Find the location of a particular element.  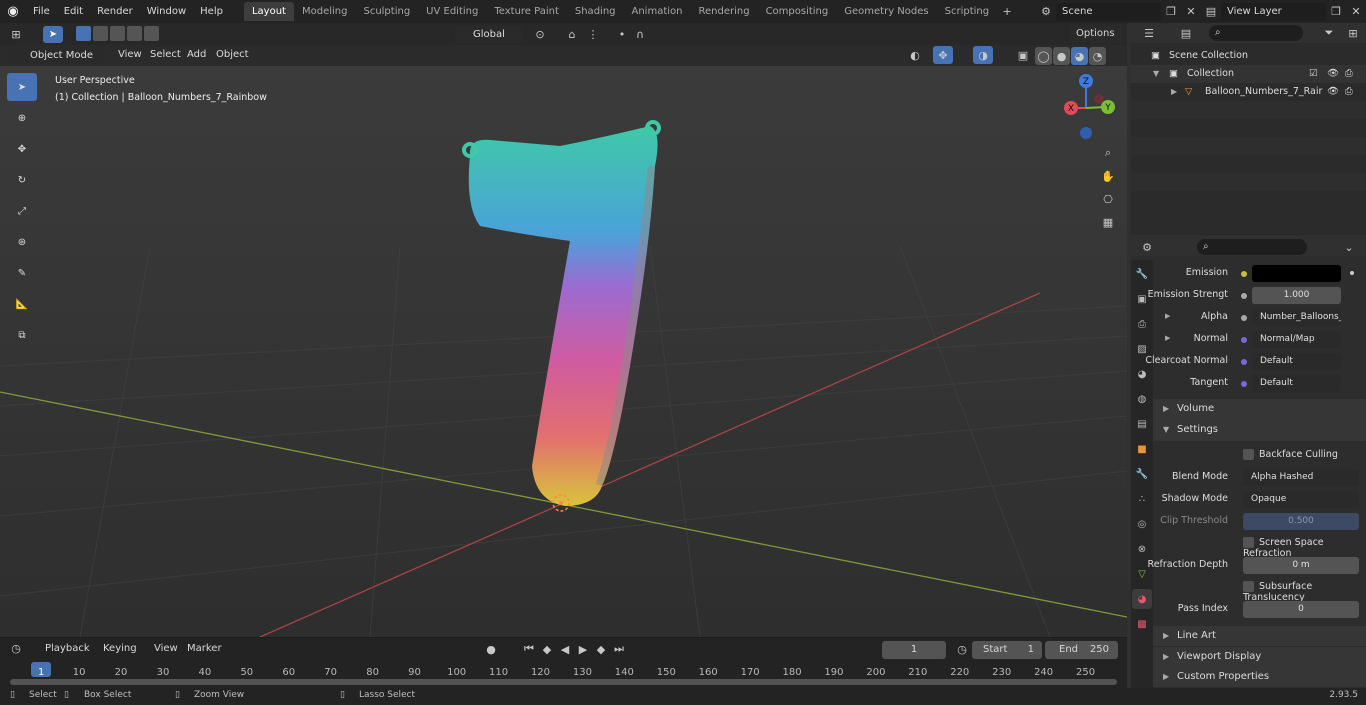

rendered-shading-icon: ◔ is located at coordinates (1097, 56).